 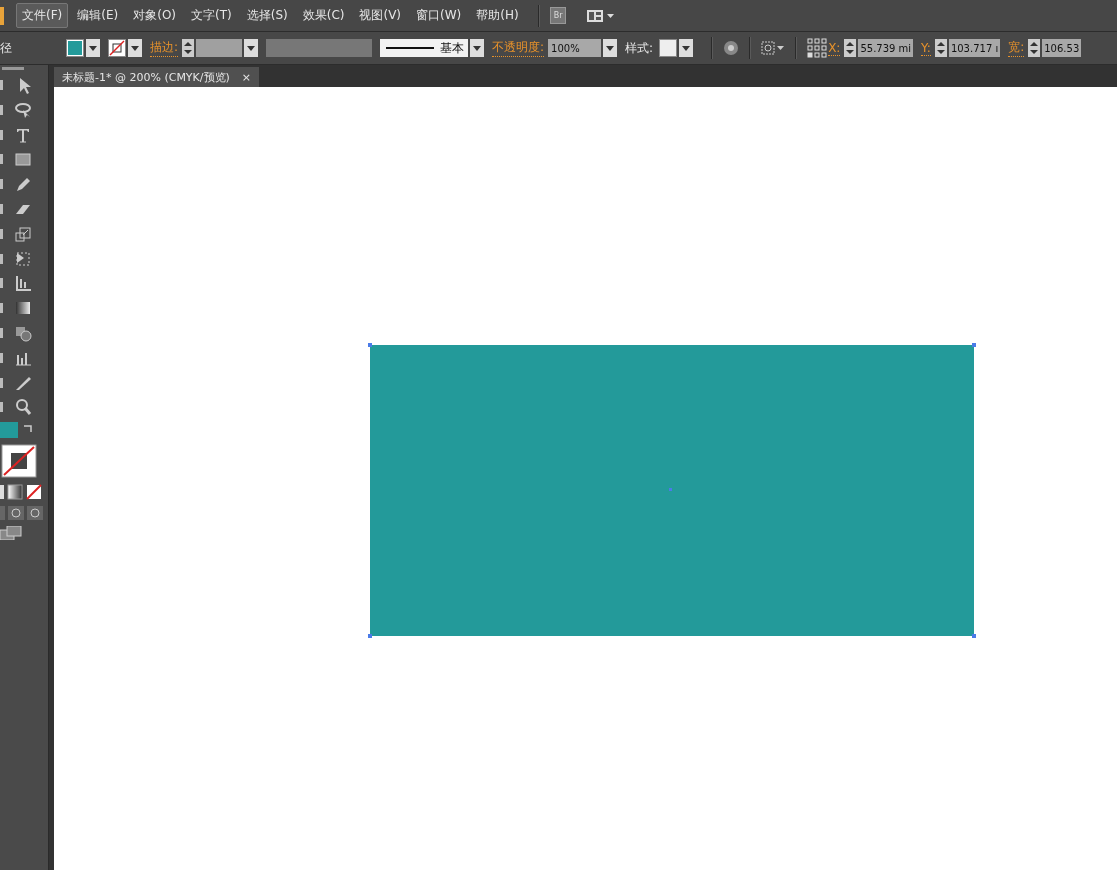 What do you see at coordinates (575, 48) in the screenshot?
I see `opacity-field: 100%` at bounding box center [575, 48].